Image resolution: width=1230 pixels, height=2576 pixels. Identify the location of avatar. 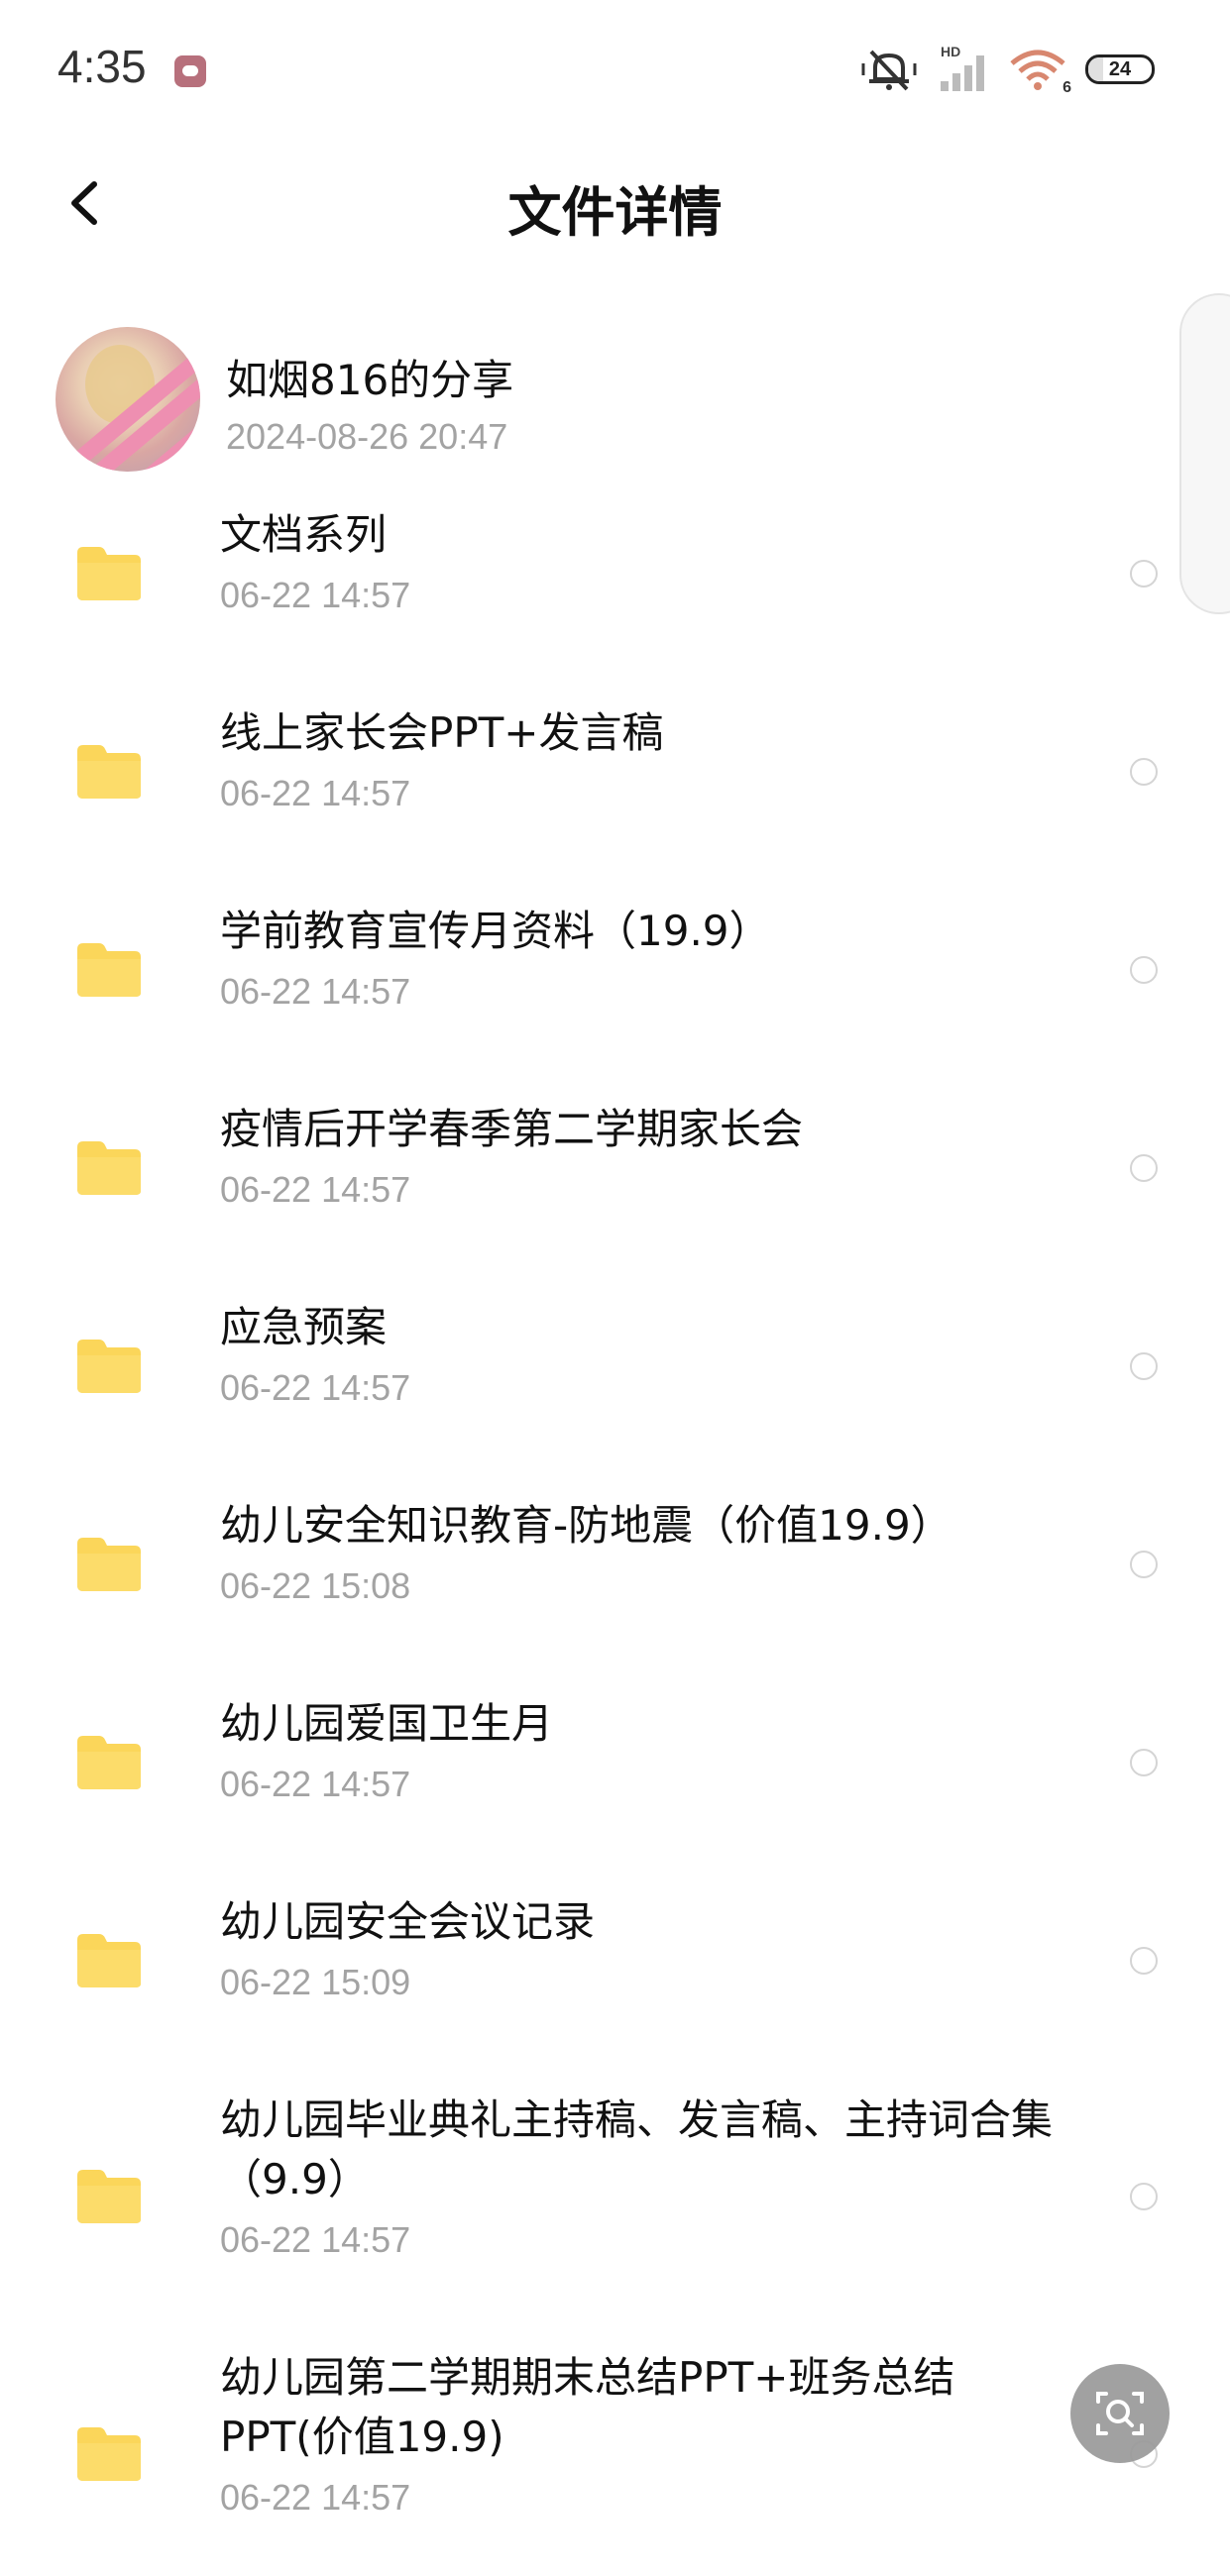
(128, 399).